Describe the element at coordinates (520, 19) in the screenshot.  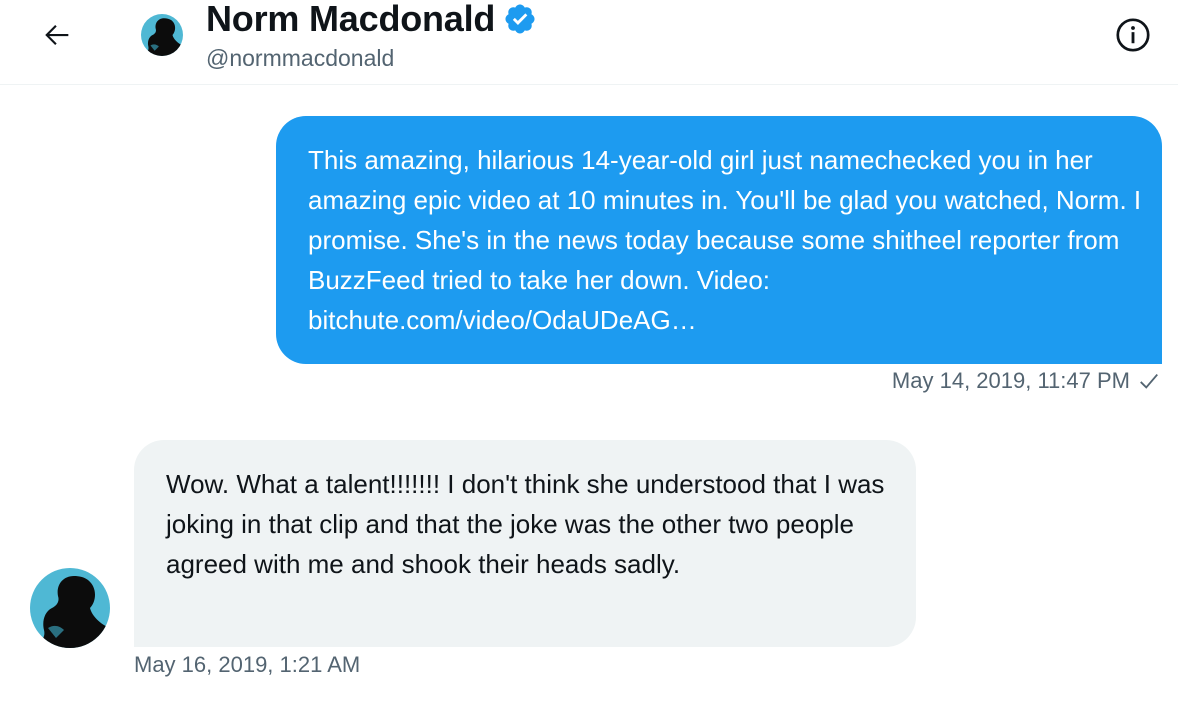
I see `verified-badge-icon` at that location.